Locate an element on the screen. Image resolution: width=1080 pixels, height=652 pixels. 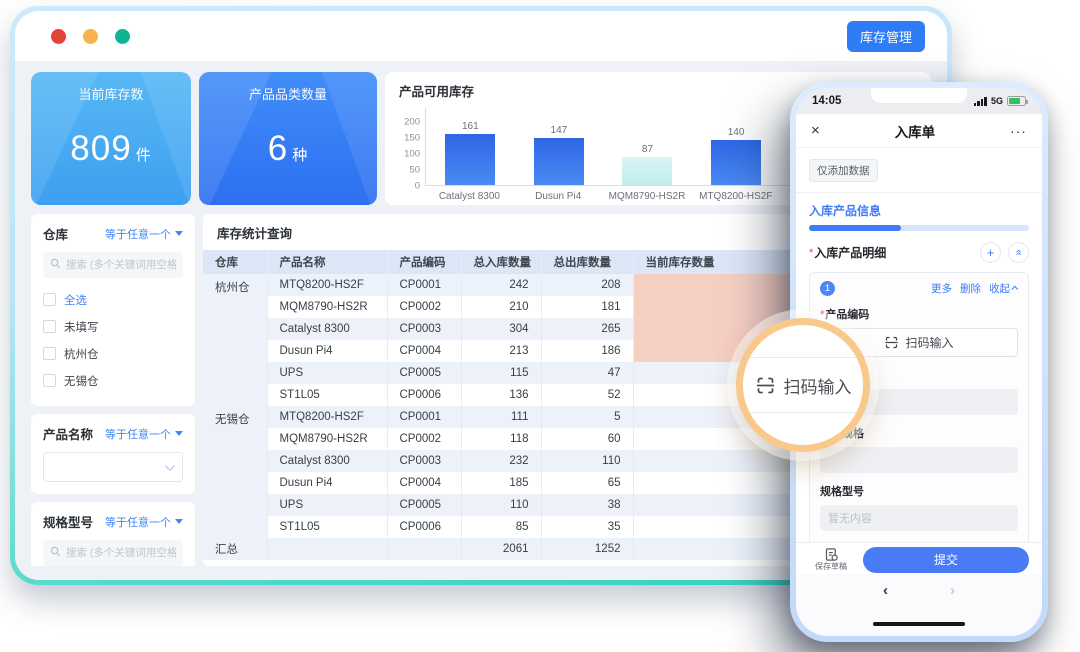
filter-option-label: 未填写 is located at coordinates (81, 327).